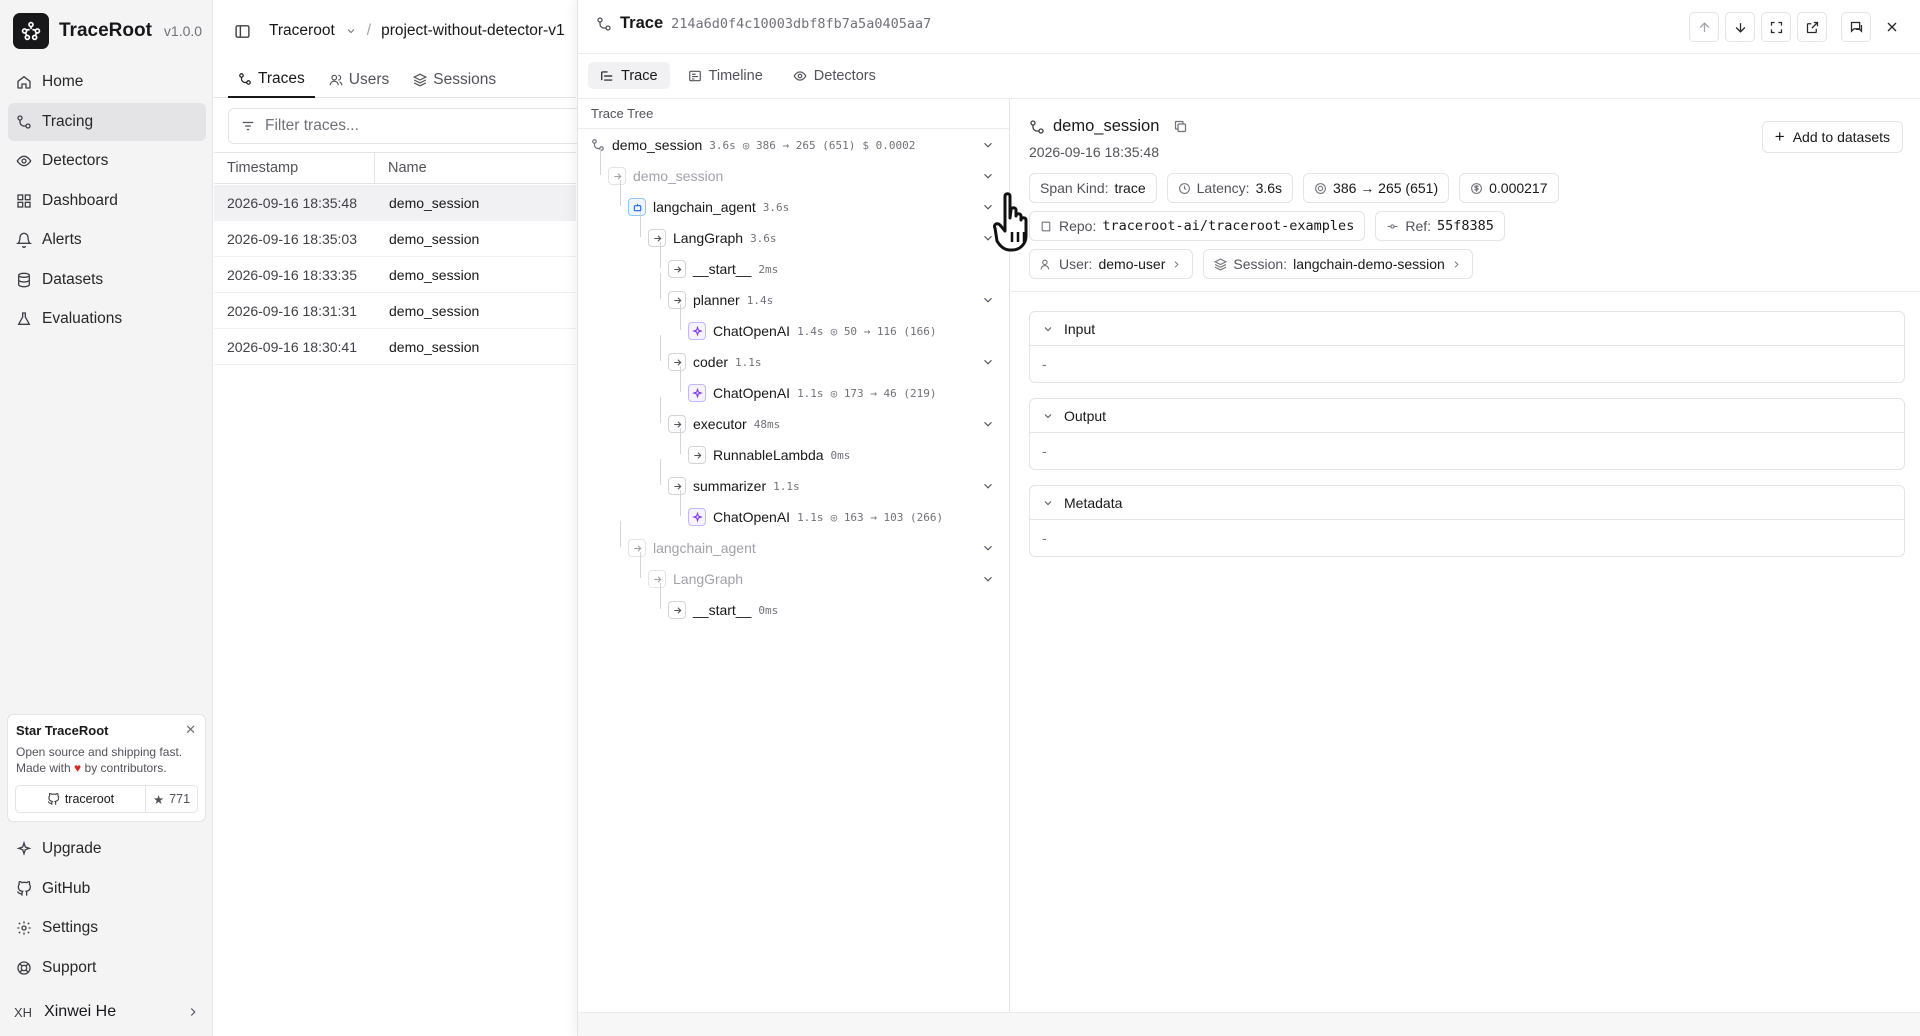 The height and width of the screenshot is (1036, 1920). What do you see at coordinates (271, 80) in the screenshot?
I see `tab-traces: Traces` at bounding box center [271, 80].